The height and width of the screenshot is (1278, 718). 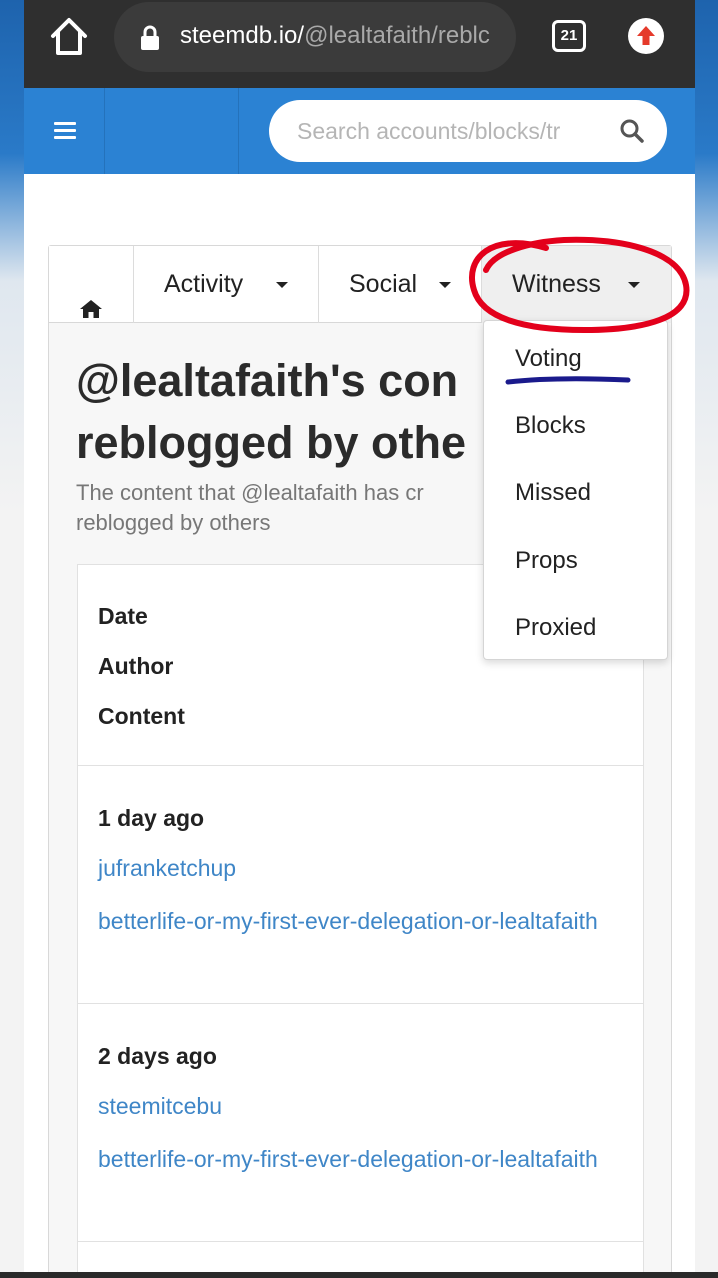 I want to click on menu-item-blocks: Blocks, so click(x=550, y=426).